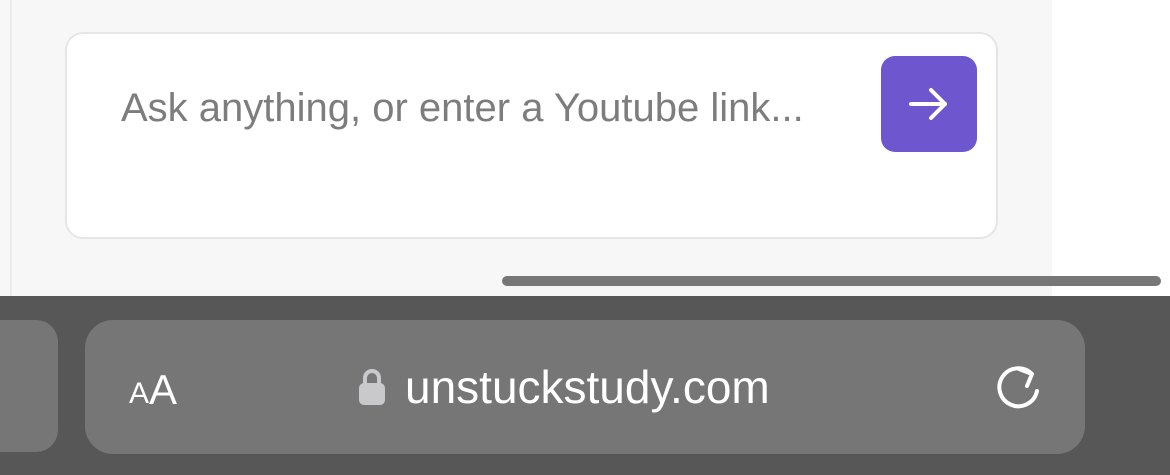 This screenshot has height=475, width=1170. What do you see at coordinates (29, 386) in the screenshot?
I see `previous-tab` at bounding box center [29, 386].